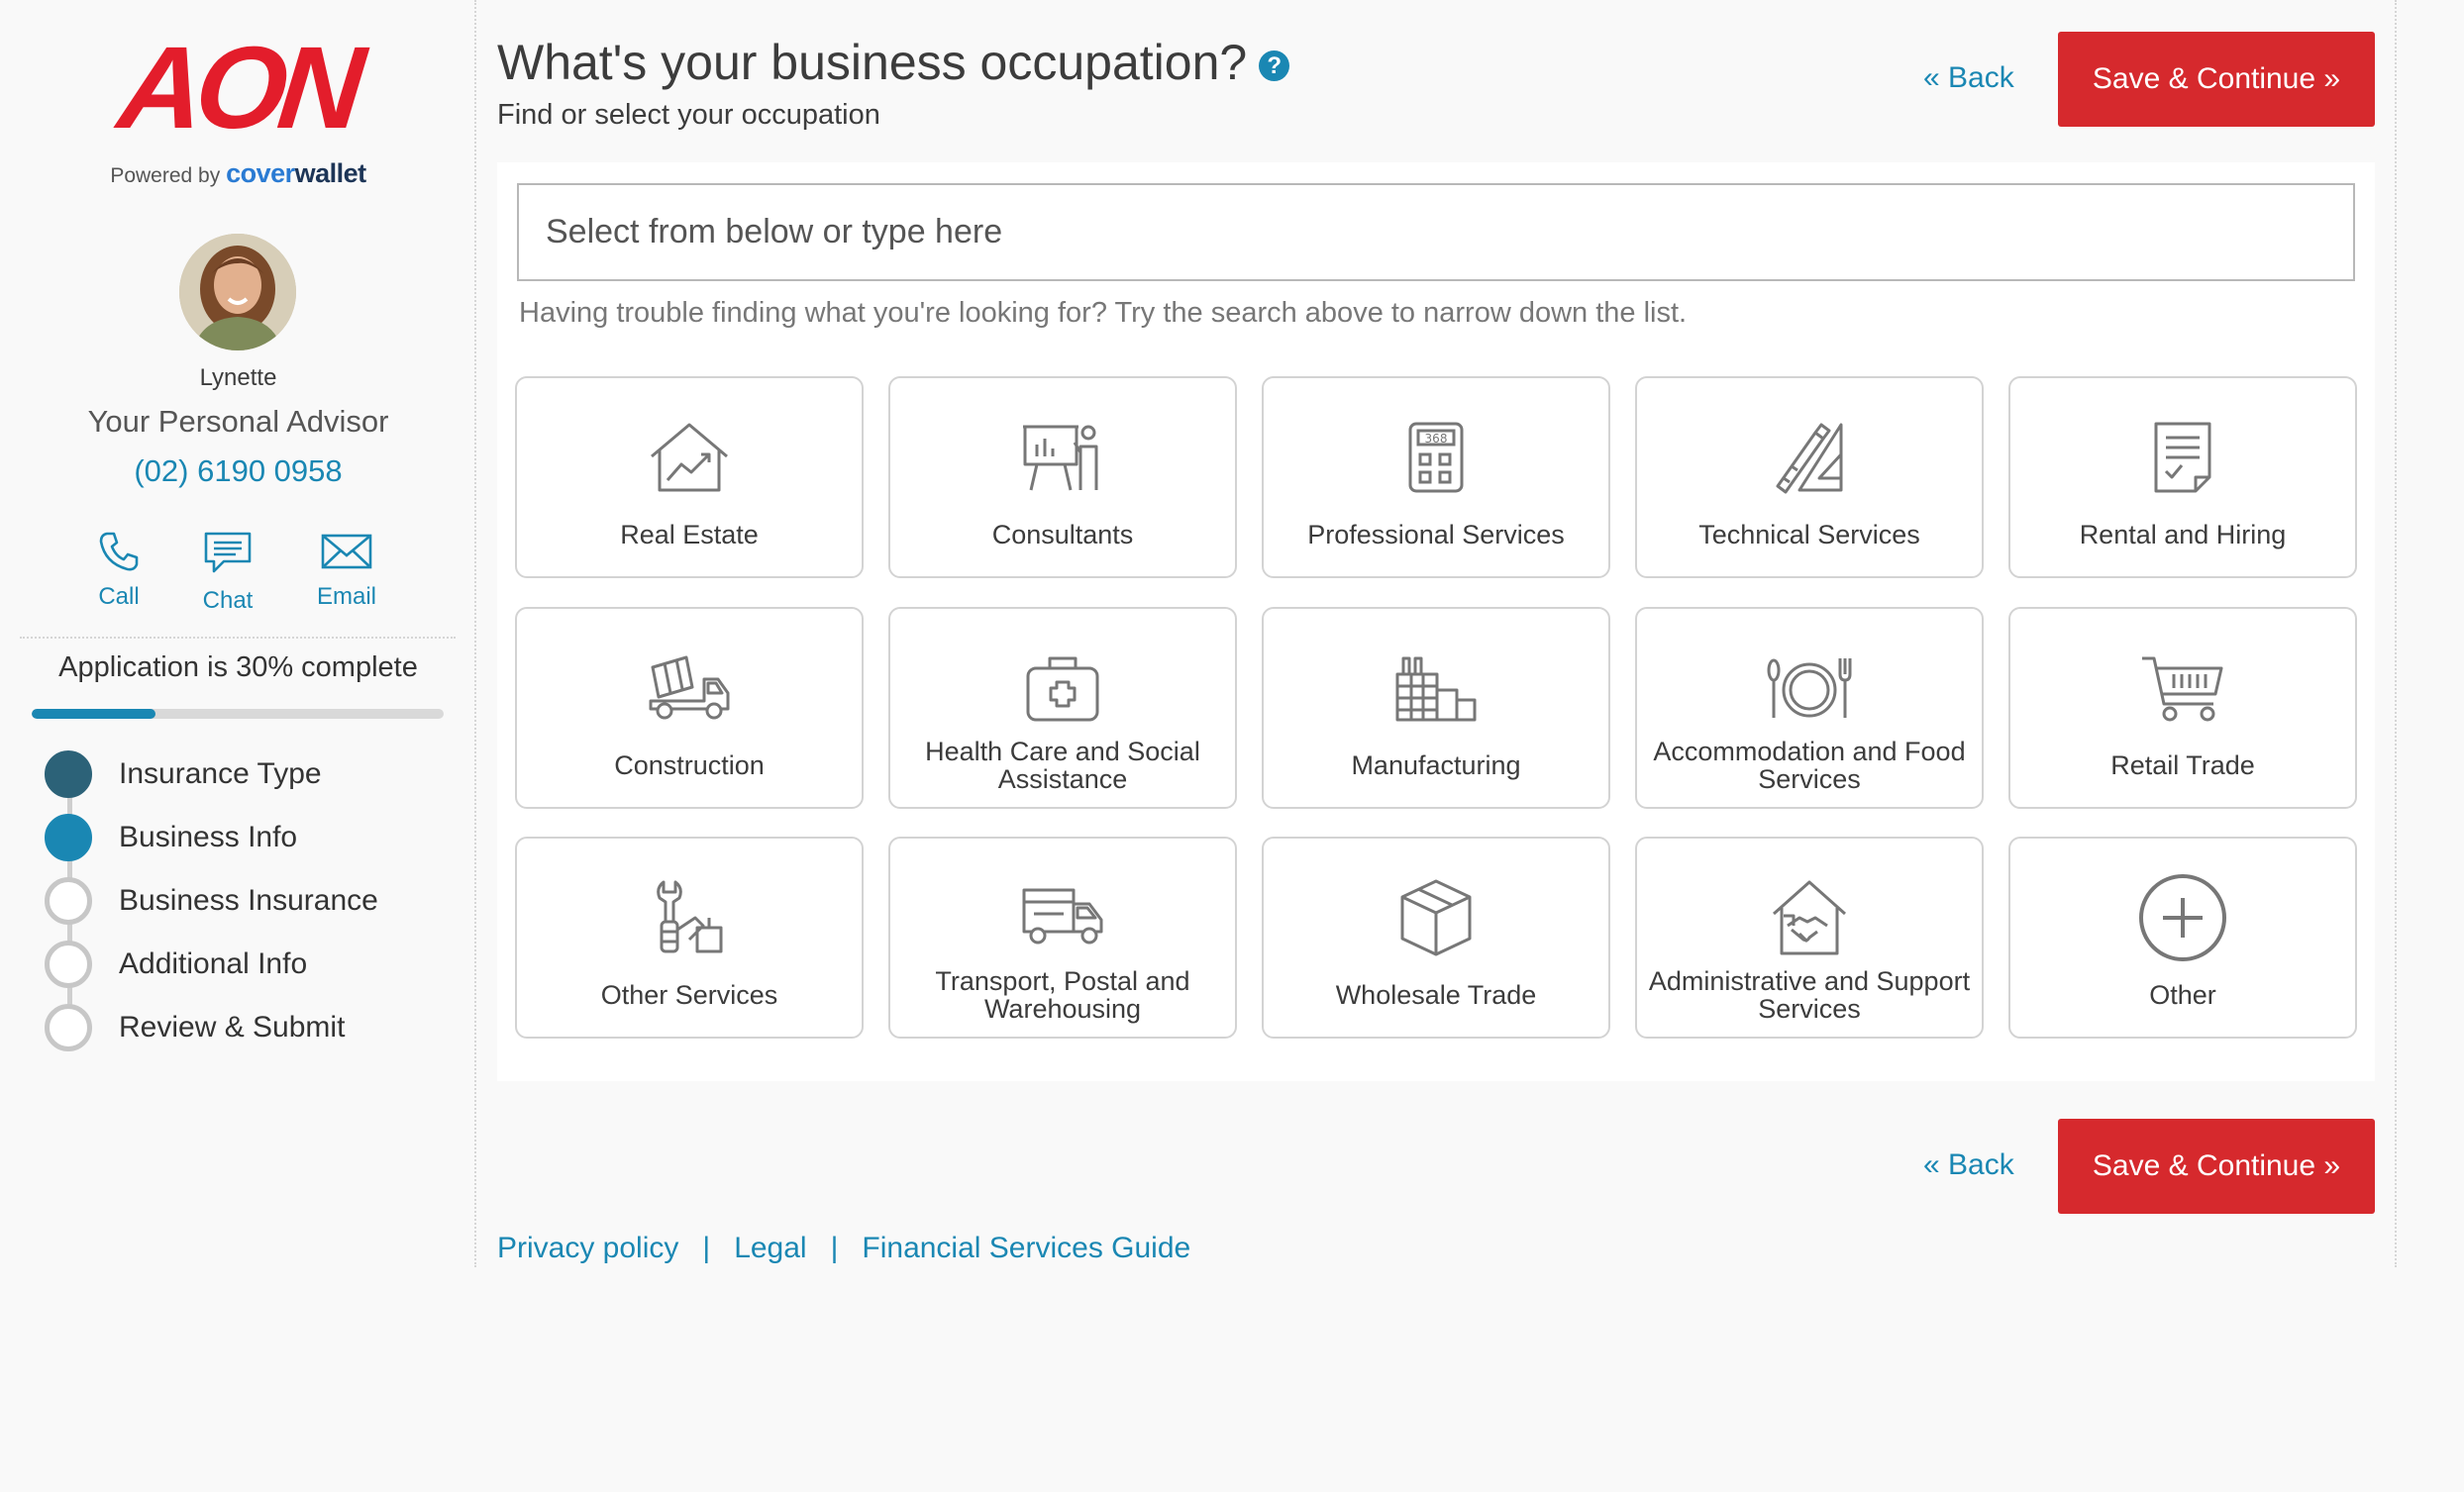  Describe the element at coordinates (689, 687) in the screenshot. I see `cement-truck-icon` at that location.